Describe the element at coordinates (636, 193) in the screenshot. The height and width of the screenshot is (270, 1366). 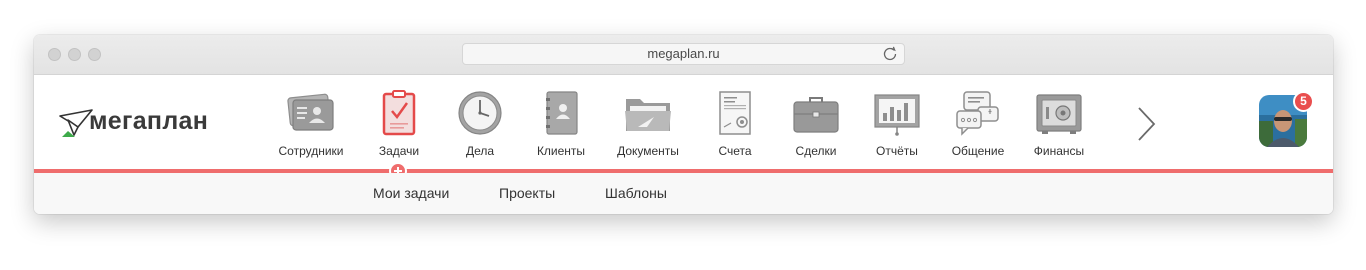
I see `subnav-templates: Шаблоны` at that location.